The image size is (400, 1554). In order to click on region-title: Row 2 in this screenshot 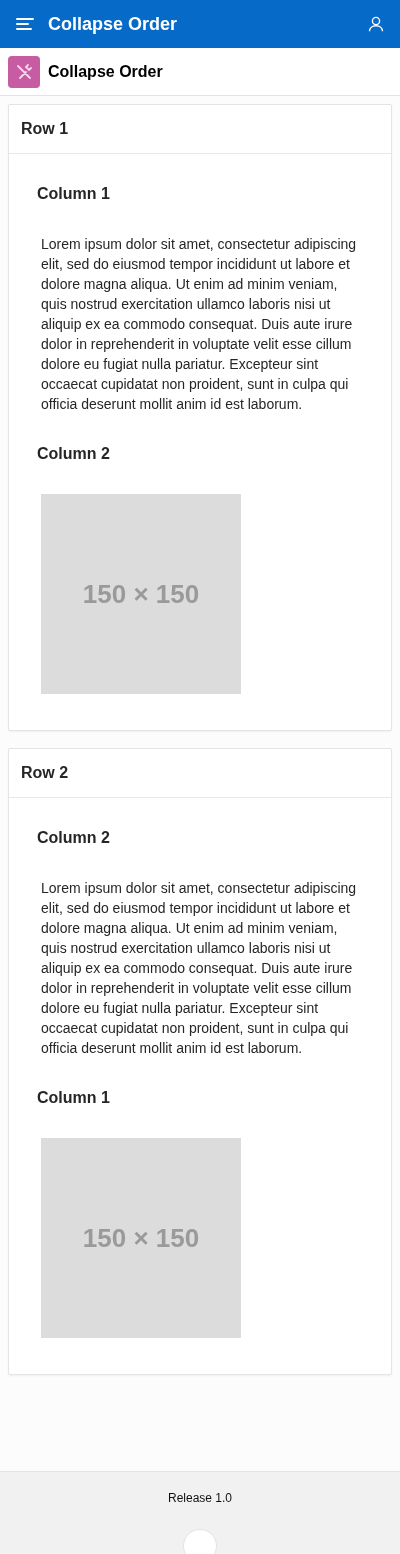, I will do `click(45, 773)`.